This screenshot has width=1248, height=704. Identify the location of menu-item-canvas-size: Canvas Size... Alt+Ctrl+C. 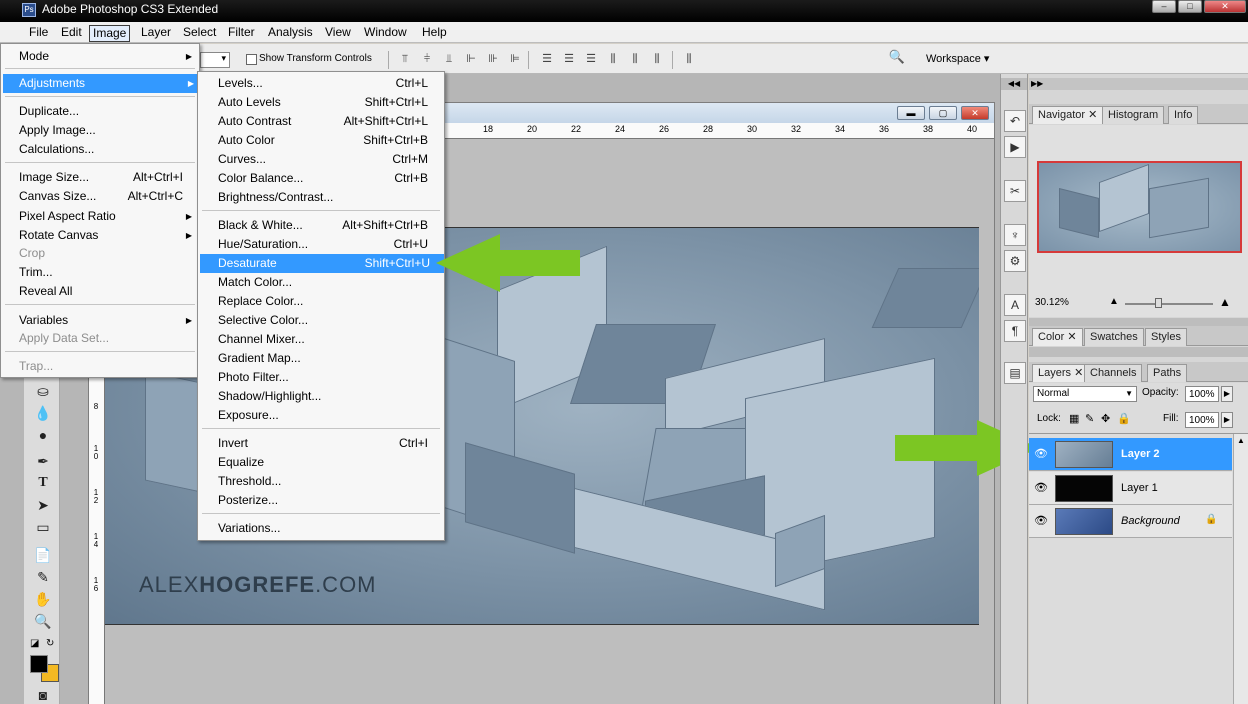
(100, 196).